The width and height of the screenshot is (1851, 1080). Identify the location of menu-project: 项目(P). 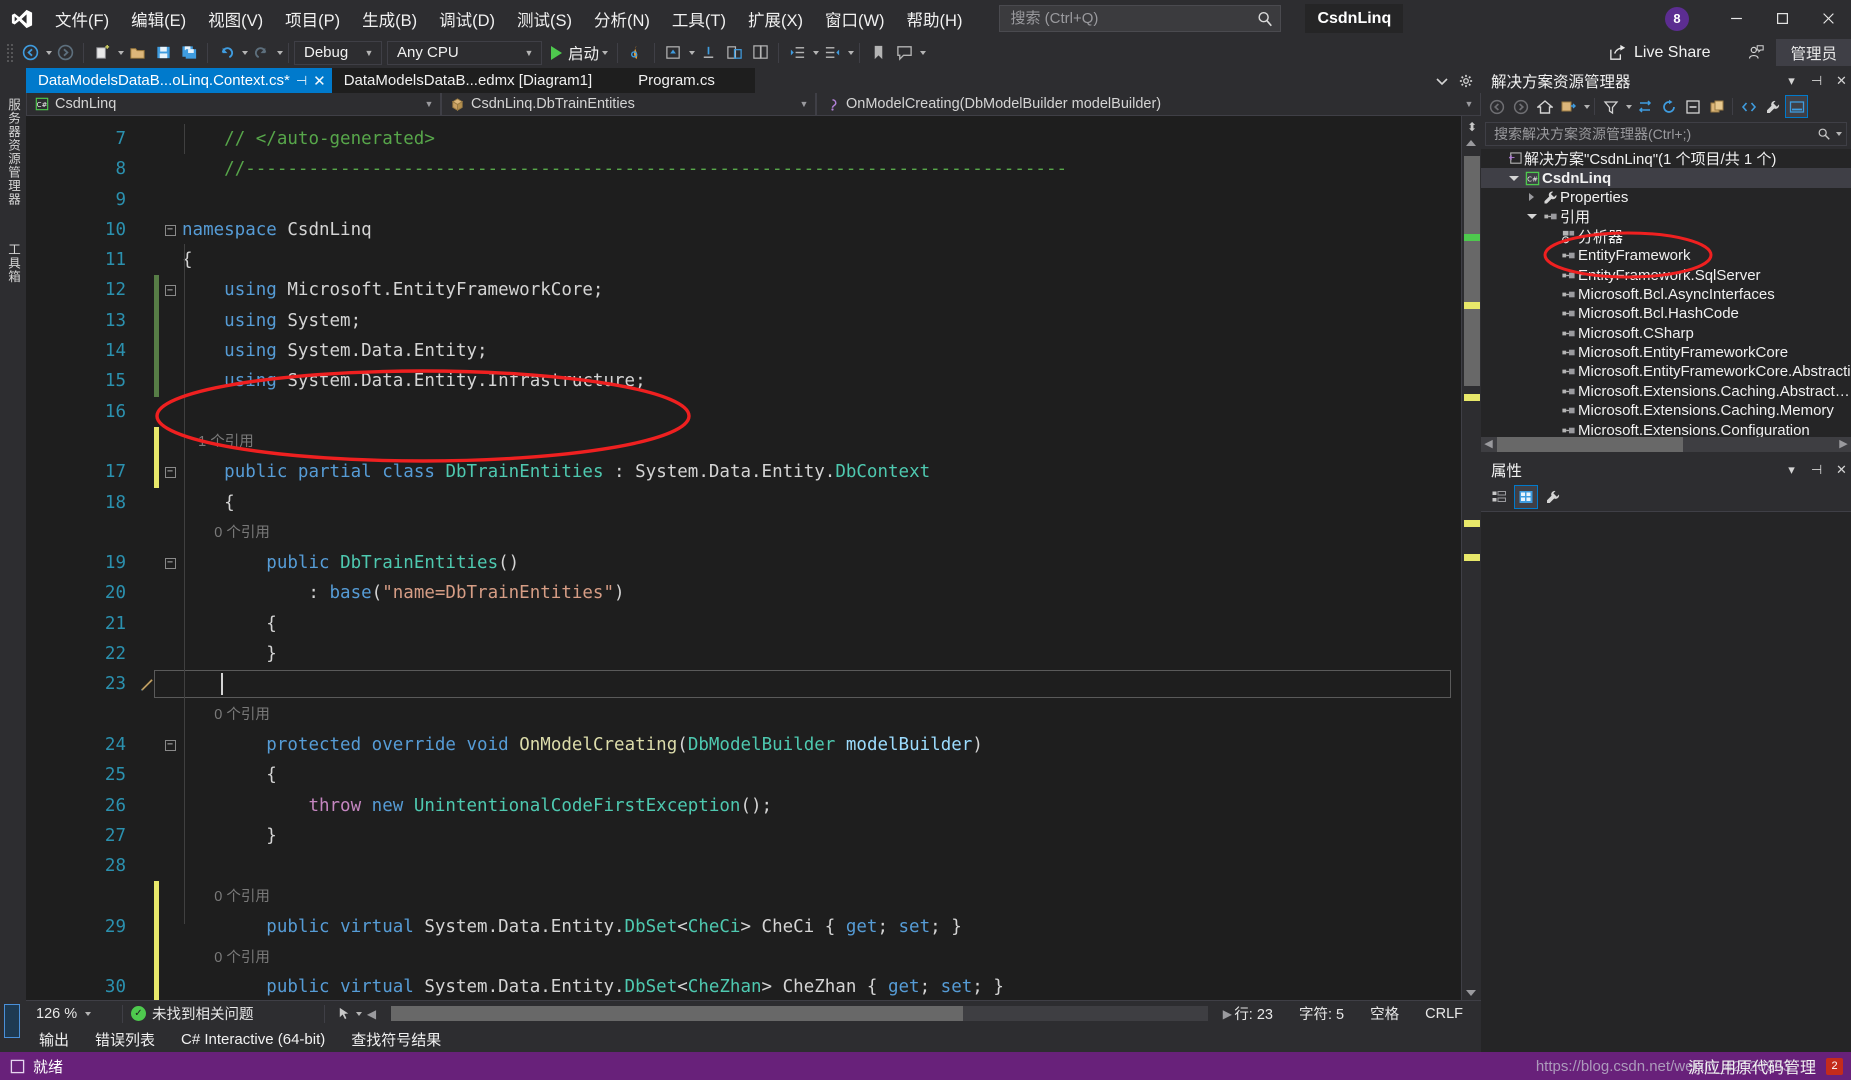
(312, 18).